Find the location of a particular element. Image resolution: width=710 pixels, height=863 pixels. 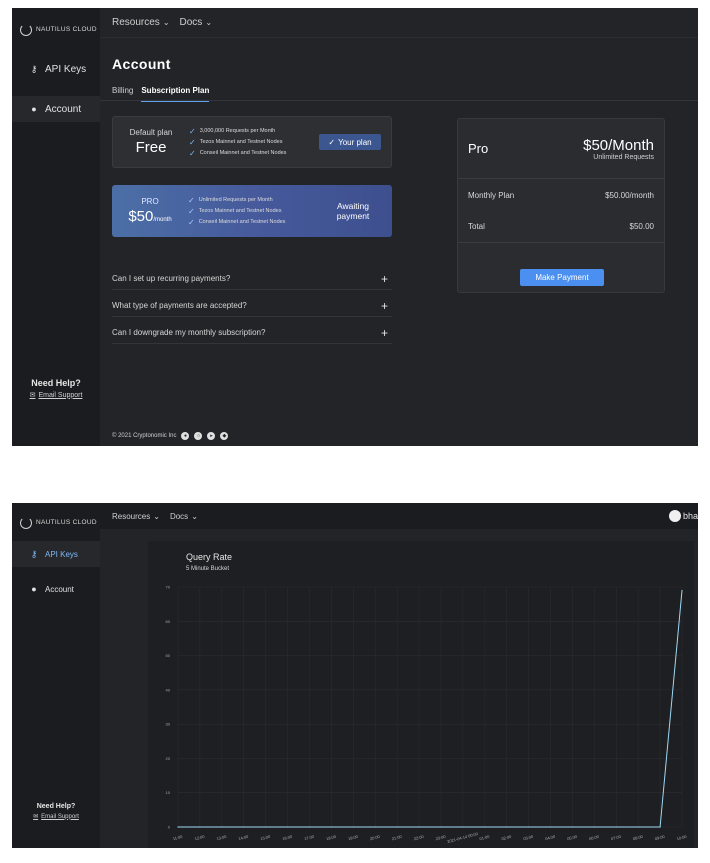

x-tick-label: 2021-04-14 00:00 is located at coordinates (463, 837).